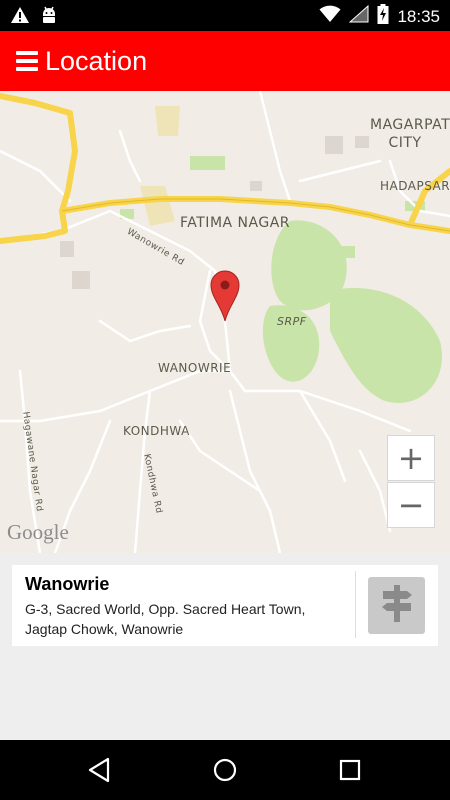 The height and width of the screenshot is (800, 450). I want to click on signpost-directions-icon, so click(397, 605).